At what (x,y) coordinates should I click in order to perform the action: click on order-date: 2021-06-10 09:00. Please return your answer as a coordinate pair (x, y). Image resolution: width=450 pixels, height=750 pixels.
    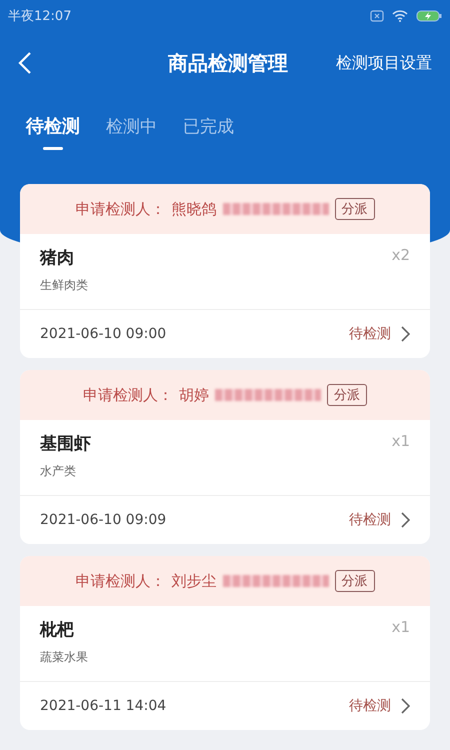
    Looking at the image, I should click on (103, 334).